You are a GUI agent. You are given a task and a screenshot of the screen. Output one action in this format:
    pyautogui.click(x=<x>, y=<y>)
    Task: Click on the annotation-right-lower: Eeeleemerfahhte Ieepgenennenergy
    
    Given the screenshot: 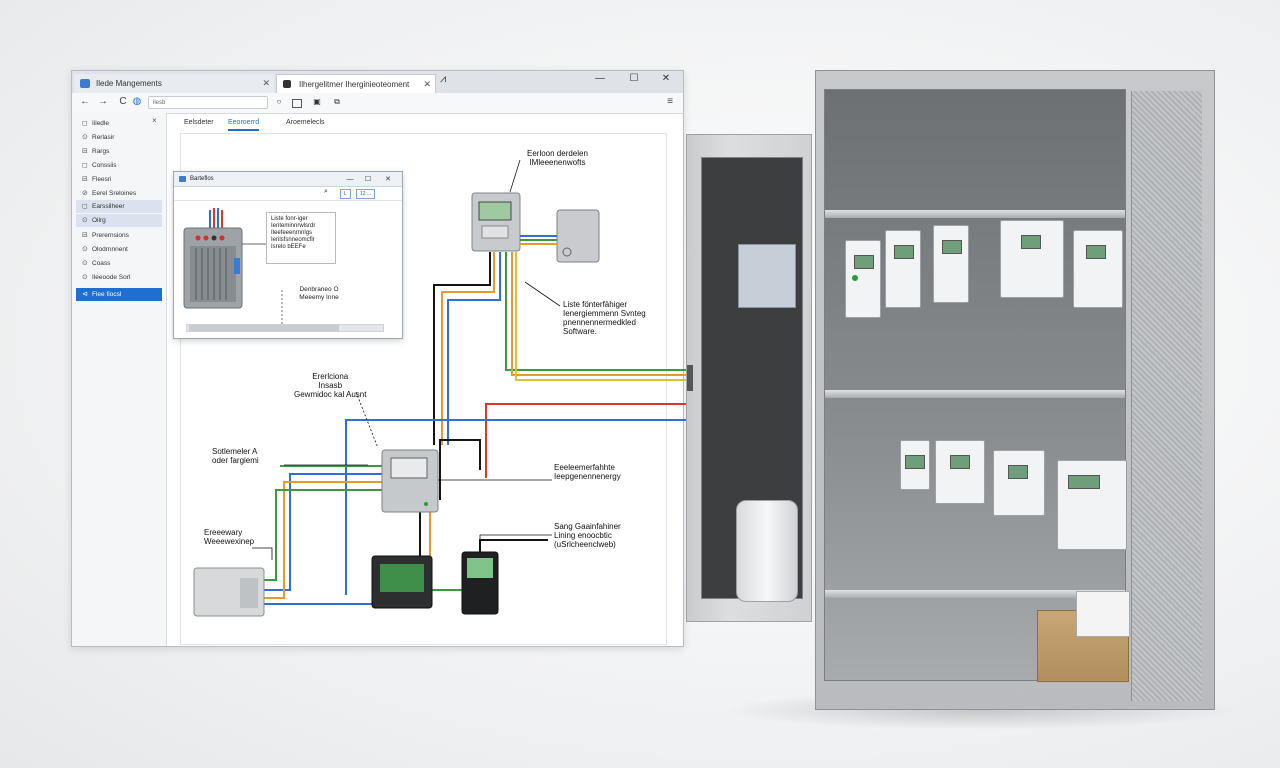 What is the action you would take?
    pyautogui.click(x=587, y=472)
    